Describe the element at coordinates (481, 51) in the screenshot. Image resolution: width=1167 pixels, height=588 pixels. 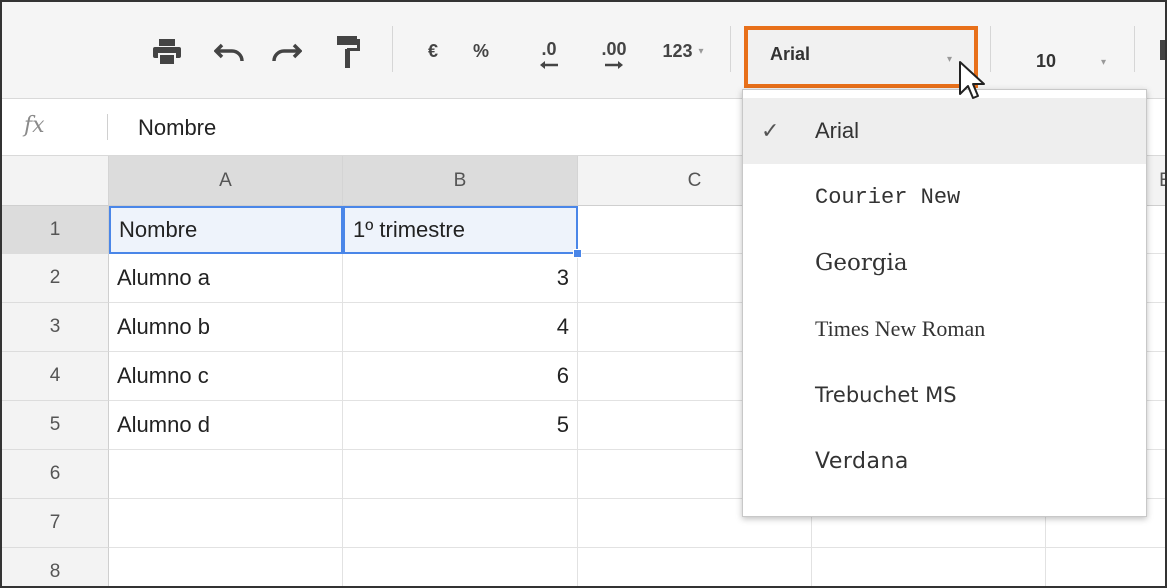
I see `percent-button: %` at that location.